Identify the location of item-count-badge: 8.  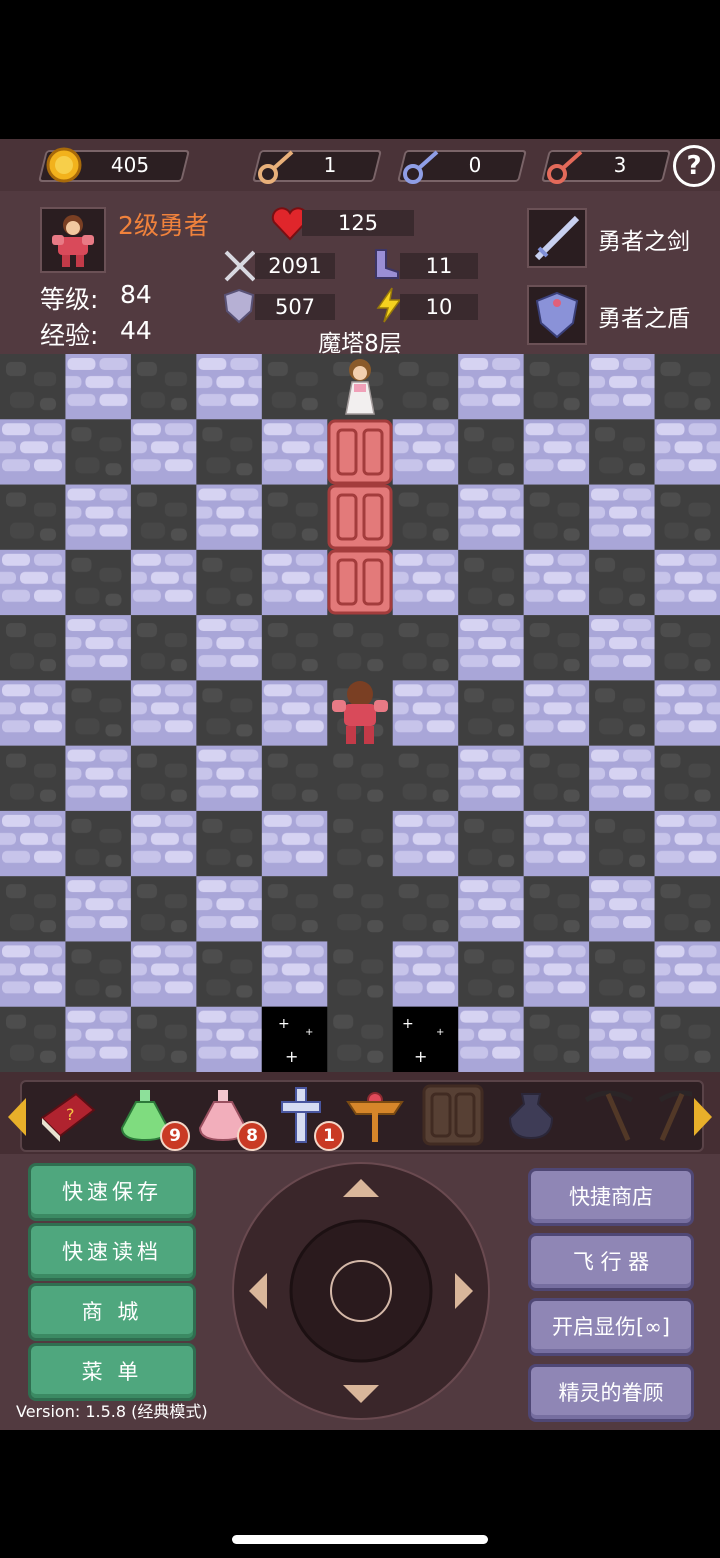
(252, 1136).